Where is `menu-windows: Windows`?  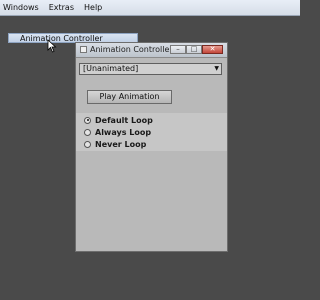
menu-windows: Windows is located at coordinates (22, 7).